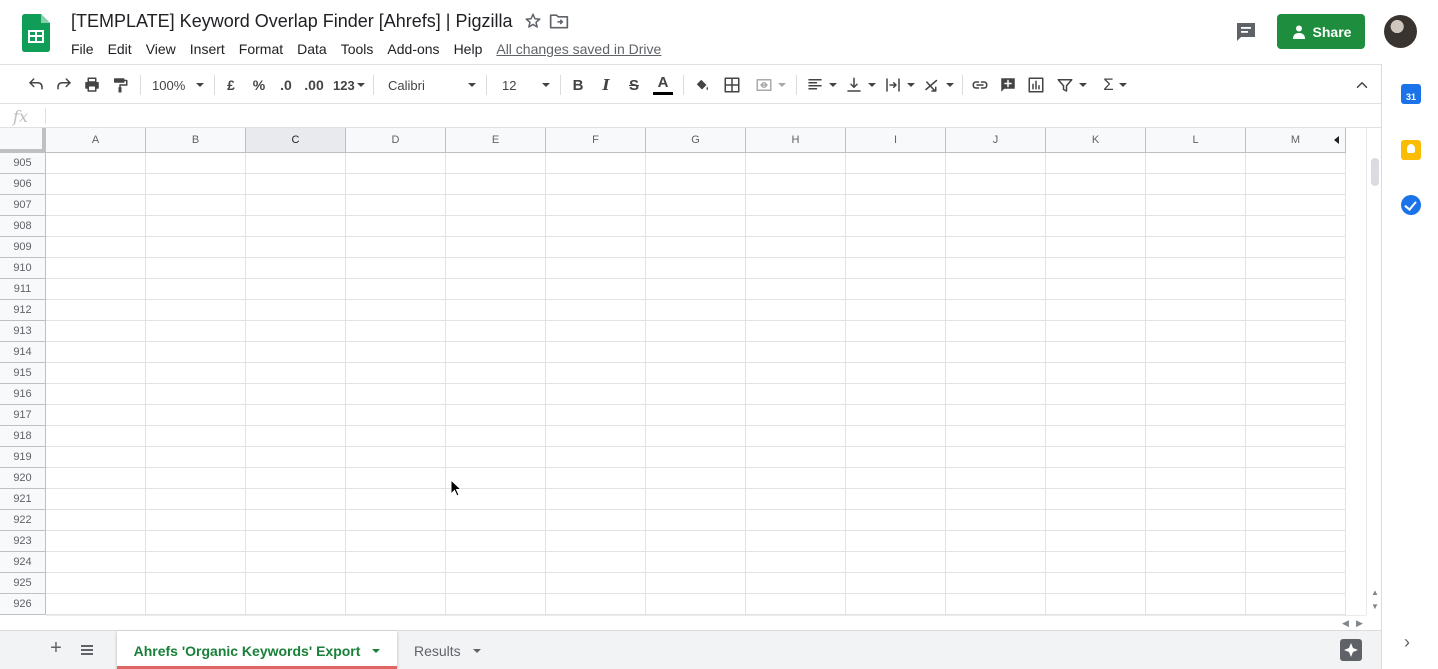 This screenshot has height=669, width=1438. Describe the element at coordinates (231, 85) in the screenshot. I see `format-currency-button: £` at that location.